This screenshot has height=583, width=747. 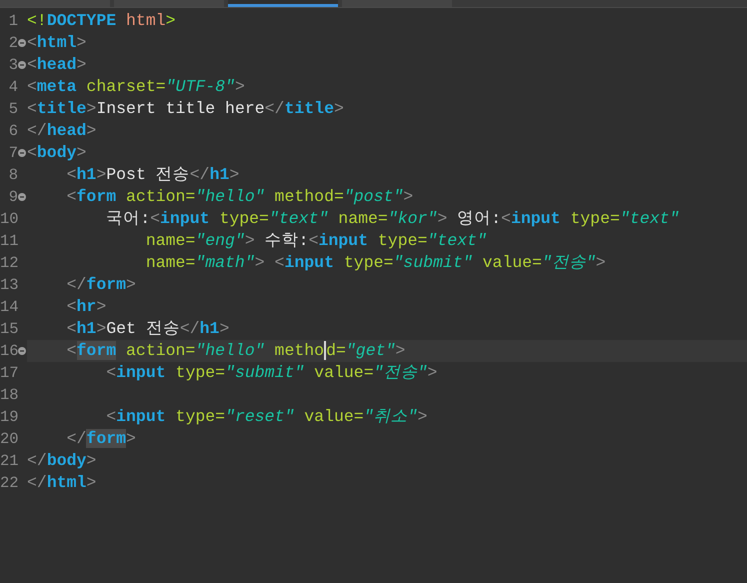 What do you see at coordinates (87, 307) in the screenshot?
I see `code-line: <hr>` at bounding box center [87, 307].